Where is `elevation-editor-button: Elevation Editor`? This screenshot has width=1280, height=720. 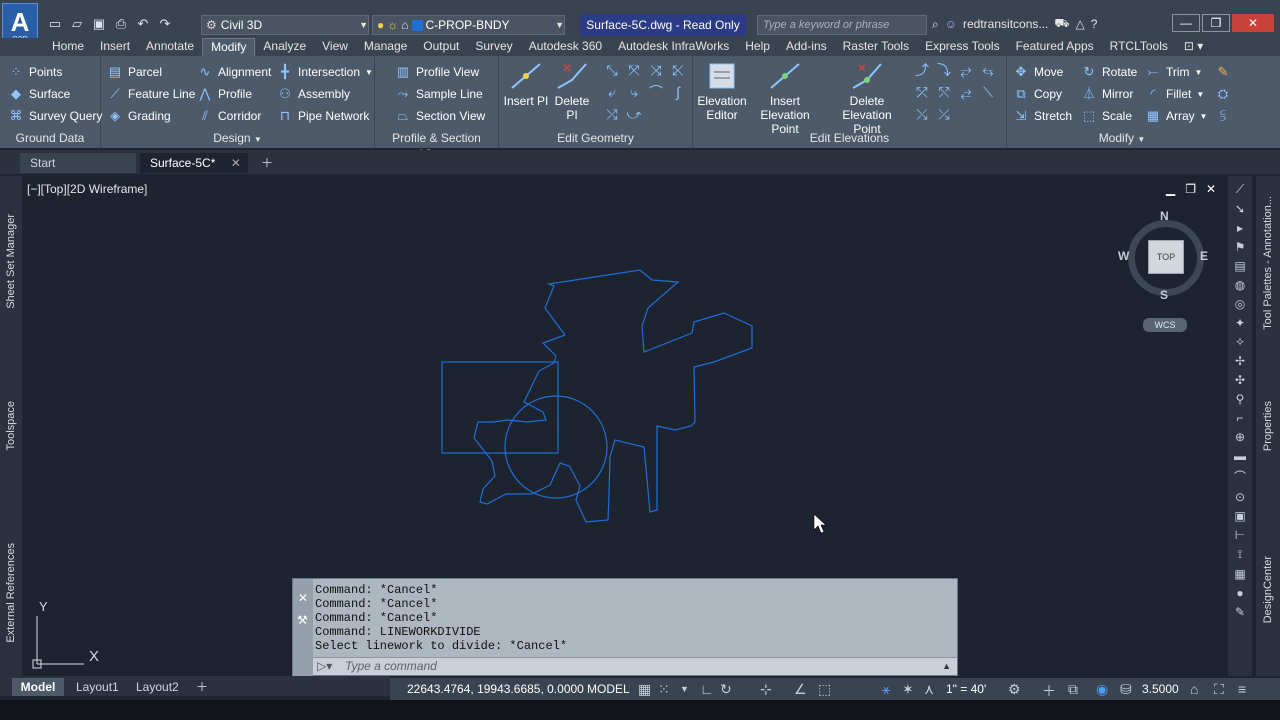 elevation-editor-button: Elevation Editor is located at coordinates (722, 91).